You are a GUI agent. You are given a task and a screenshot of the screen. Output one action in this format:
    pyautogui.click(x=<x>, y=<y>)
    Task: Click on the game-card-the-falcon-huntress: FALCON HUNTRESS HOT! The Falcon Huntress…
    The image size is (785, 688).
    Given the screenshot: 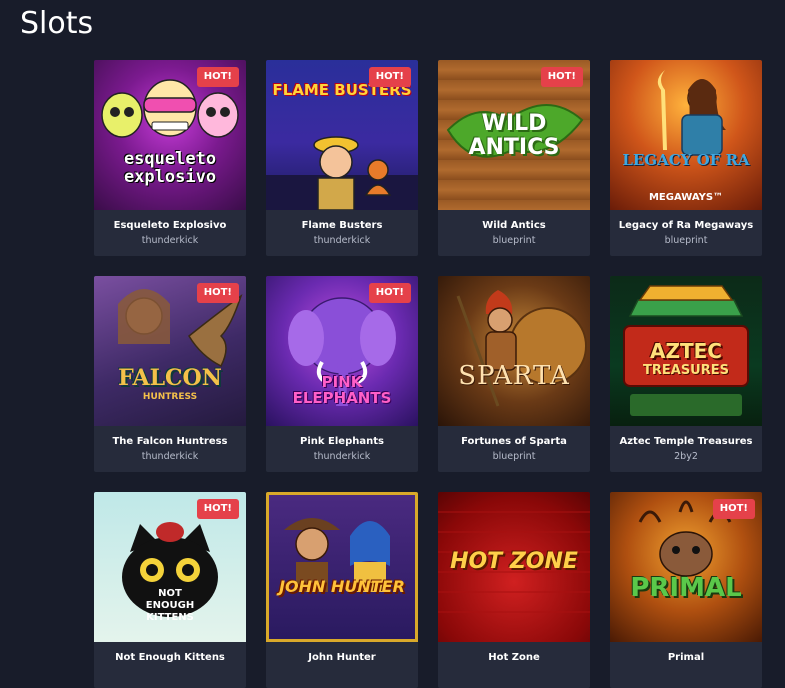 What is the action you would take?
    pyautogui.click(x=170, y=374)
    